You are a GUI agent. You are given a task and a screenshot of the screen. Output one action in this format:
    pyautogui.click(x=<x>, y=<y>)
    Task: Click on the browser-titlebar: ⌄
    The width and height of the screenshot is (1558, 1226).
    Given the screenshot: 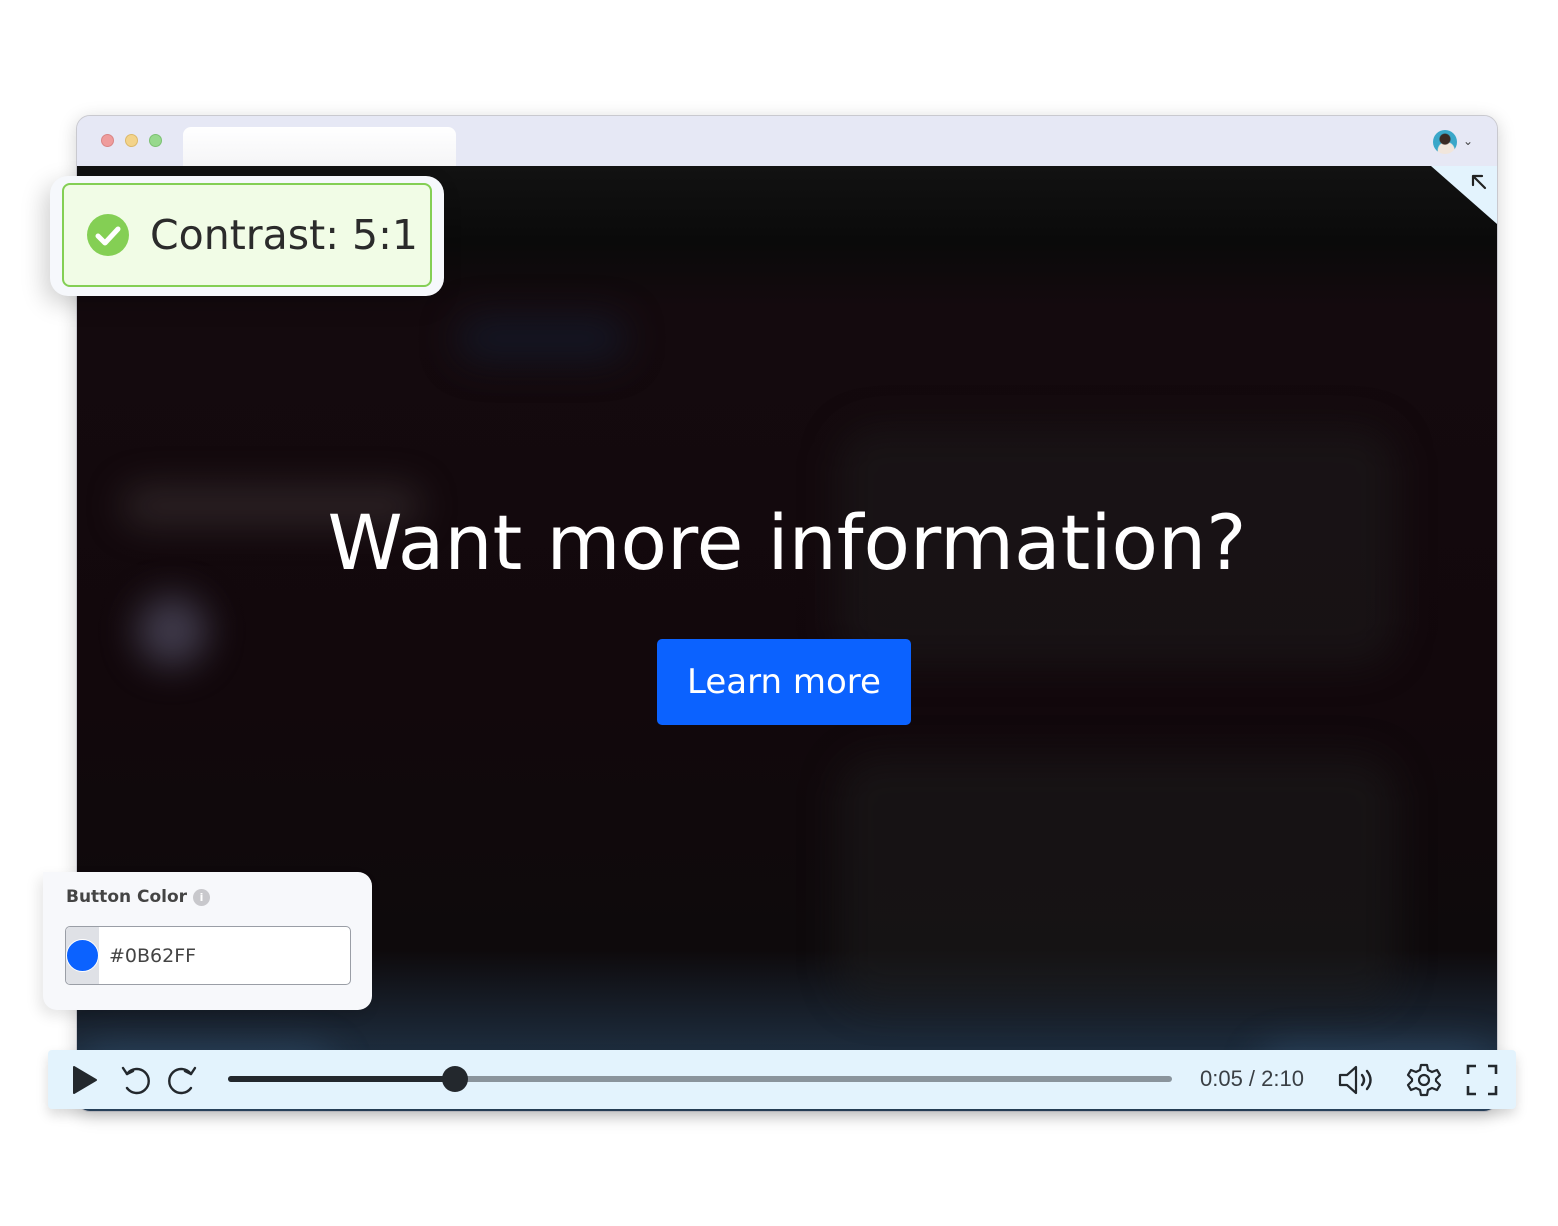 What is the action you would take?
    pyautogui.click(x=787, y=141)
    